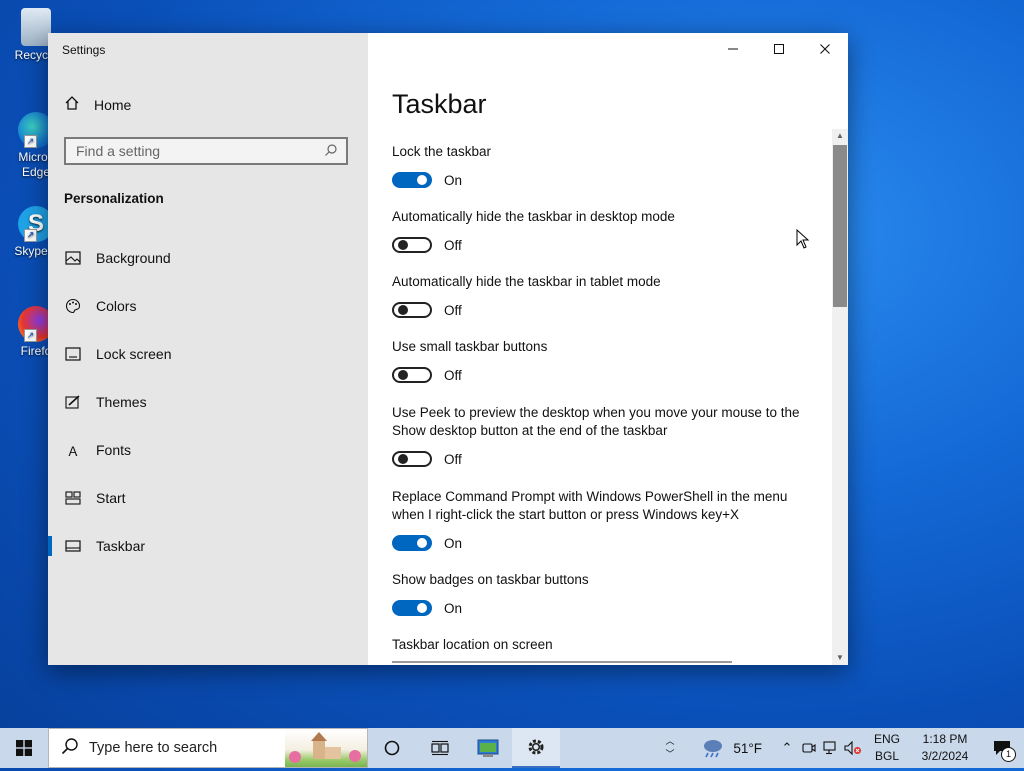 The image size is (1024, 771). I want to click on sidebar-item-start: Start, so click(208, 498).